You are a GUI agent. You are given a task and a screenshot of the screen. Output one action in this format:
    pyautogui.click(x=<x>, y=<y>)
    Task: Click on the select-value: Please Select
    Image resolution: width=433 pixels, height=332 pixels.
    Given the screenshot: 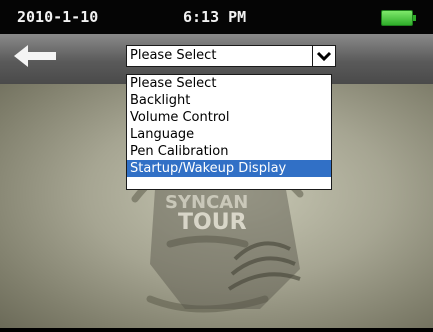 What is the action you would take?
    pyautogui.click(x=173, y=55)
    